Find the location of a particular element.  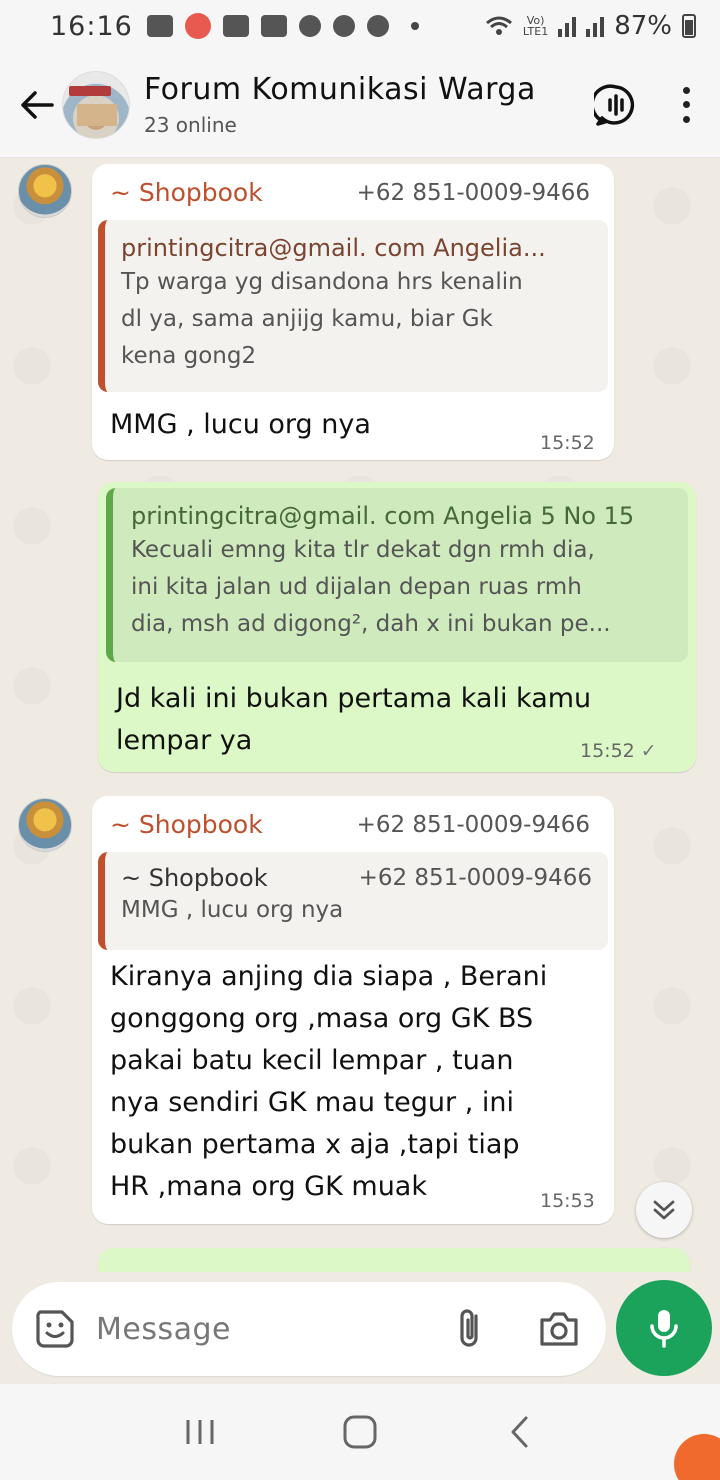

back-arrow-icon is located at coordinates (37, 104).